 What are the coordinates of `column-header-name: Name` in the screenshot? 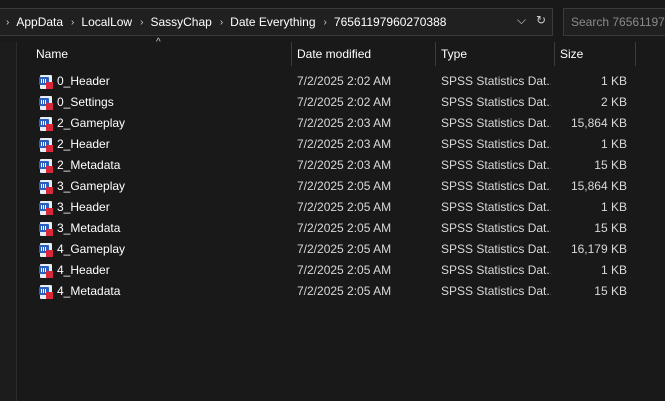 It's located at (52, 54).